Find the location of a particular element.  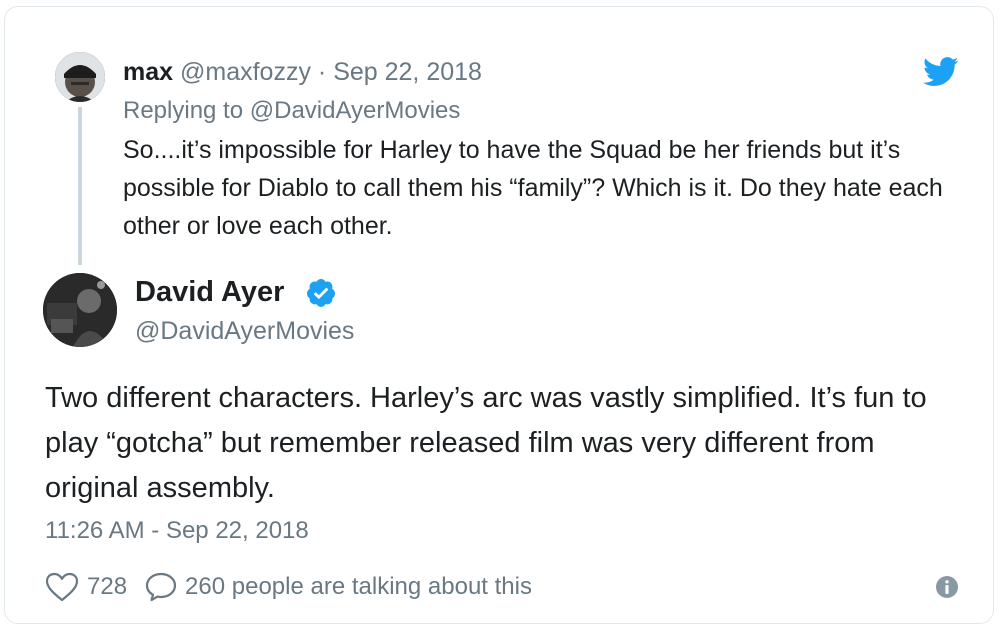

like-button: 728 is located at coordinates (95, 587).